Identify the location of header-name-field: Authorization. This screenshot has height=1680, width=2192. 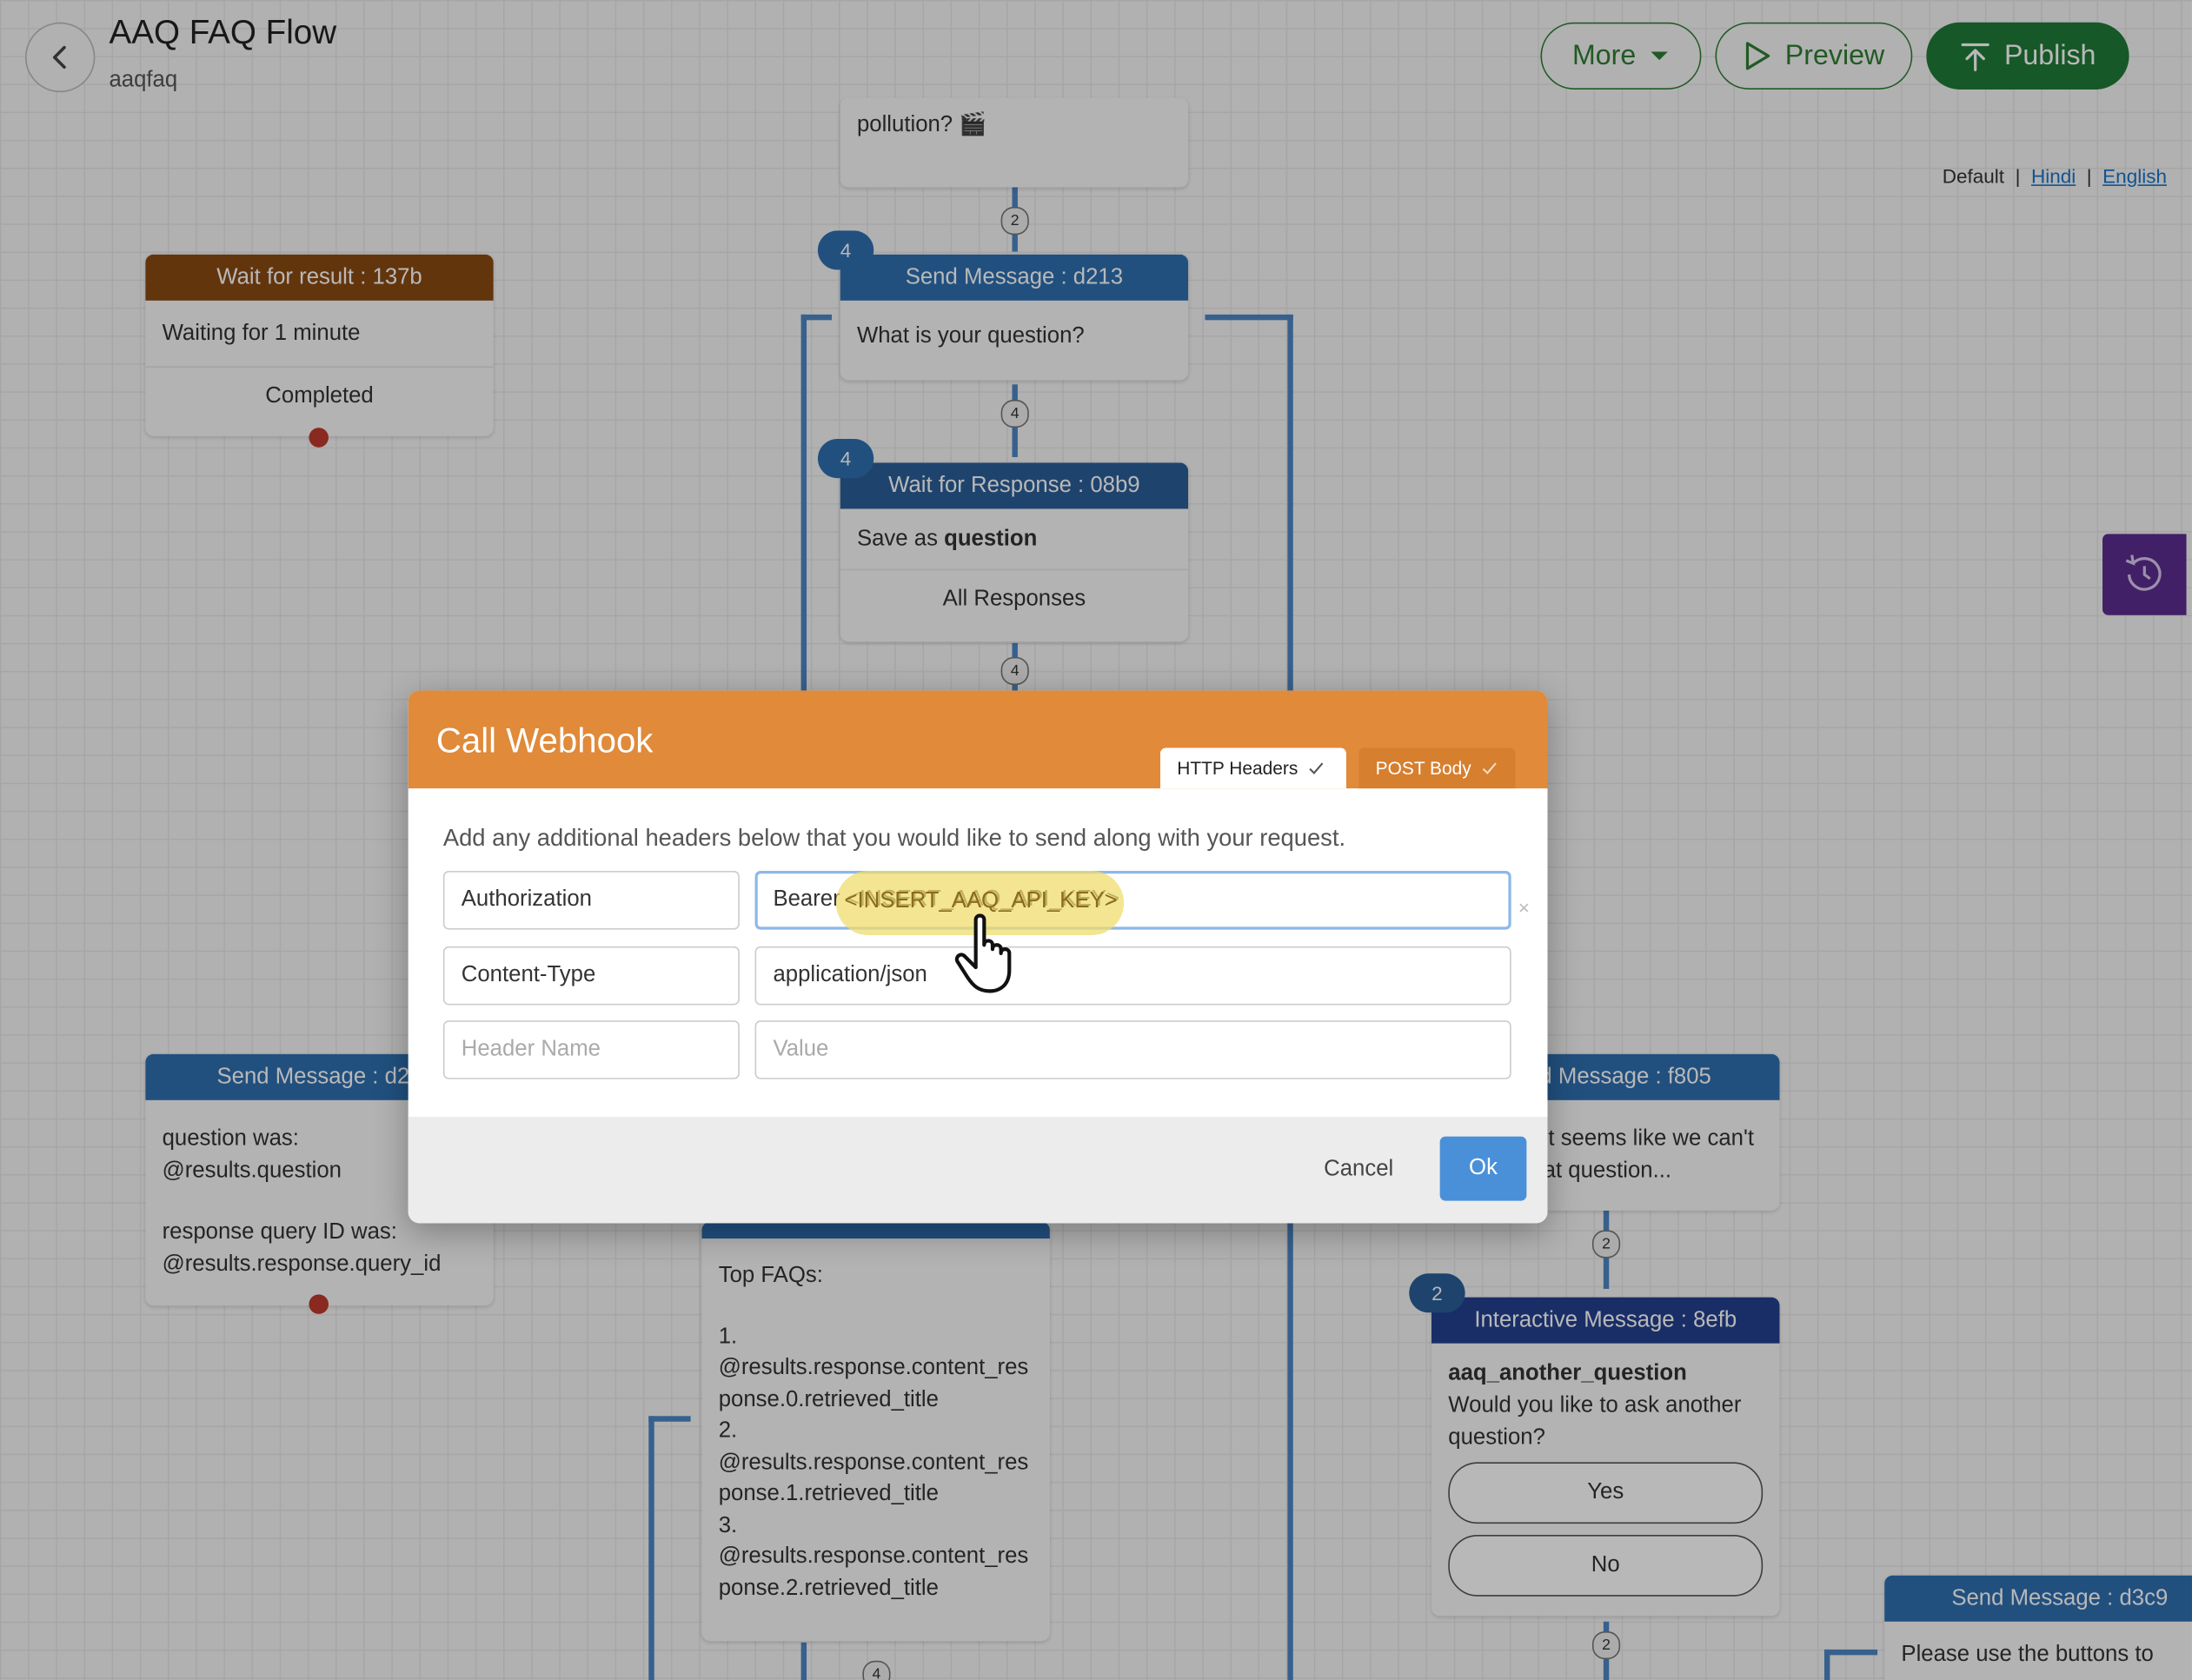
(591, 900).